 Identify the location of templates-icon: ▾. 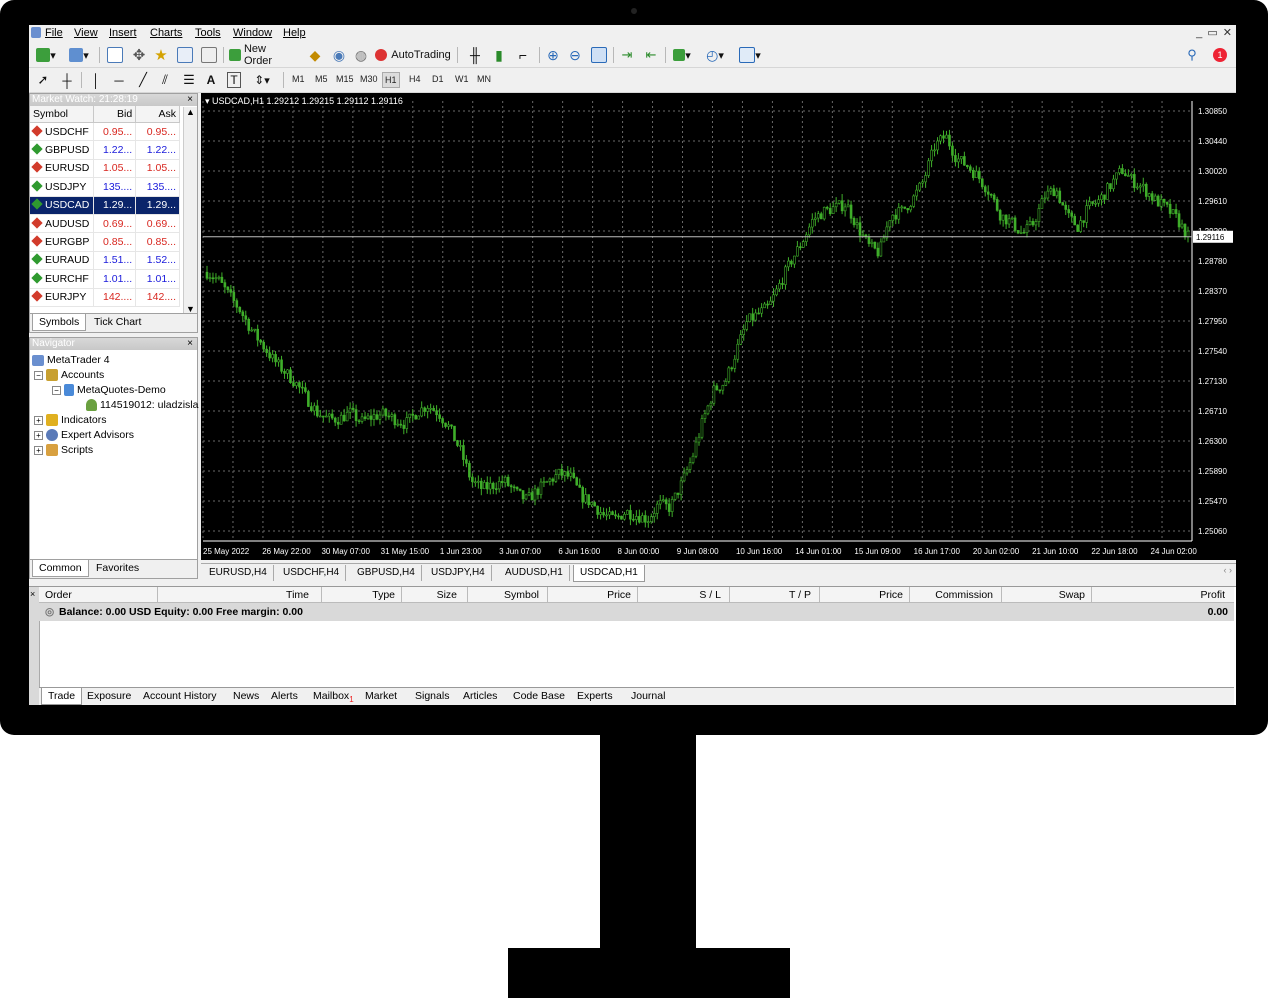
(750, 55).